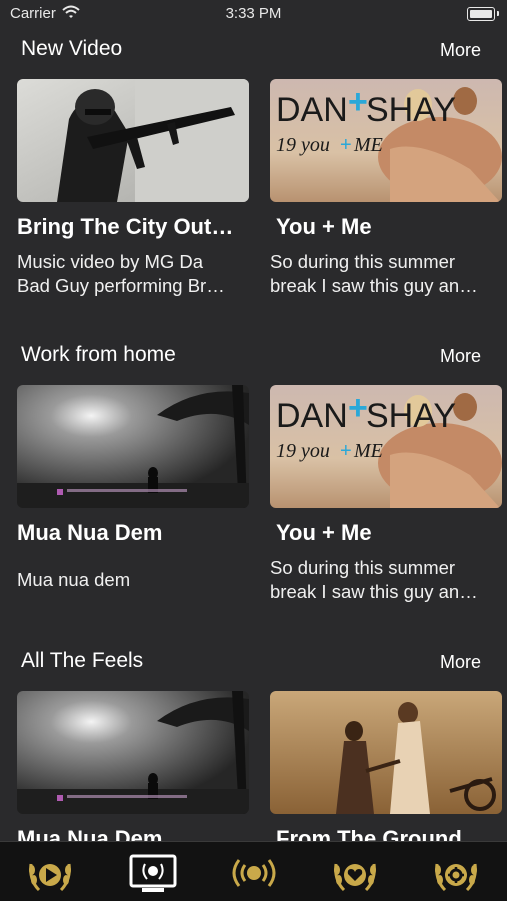 Image resolution: width=507 pixels, height=901 pixels. What do you see at coordinates (82, 660) in the screenshot?
I see `section-title: All The Feels` at bounding box center [82, 660].